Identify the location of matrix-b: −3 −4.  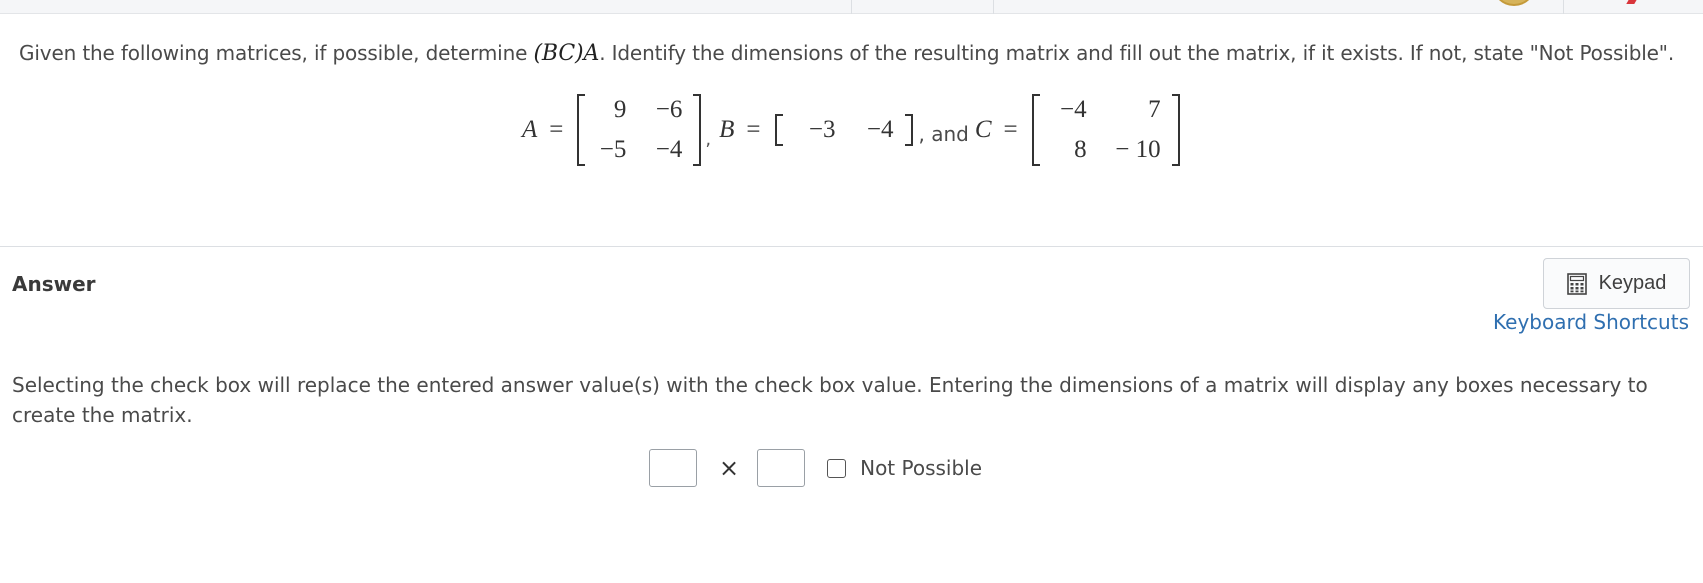
(843, 130).